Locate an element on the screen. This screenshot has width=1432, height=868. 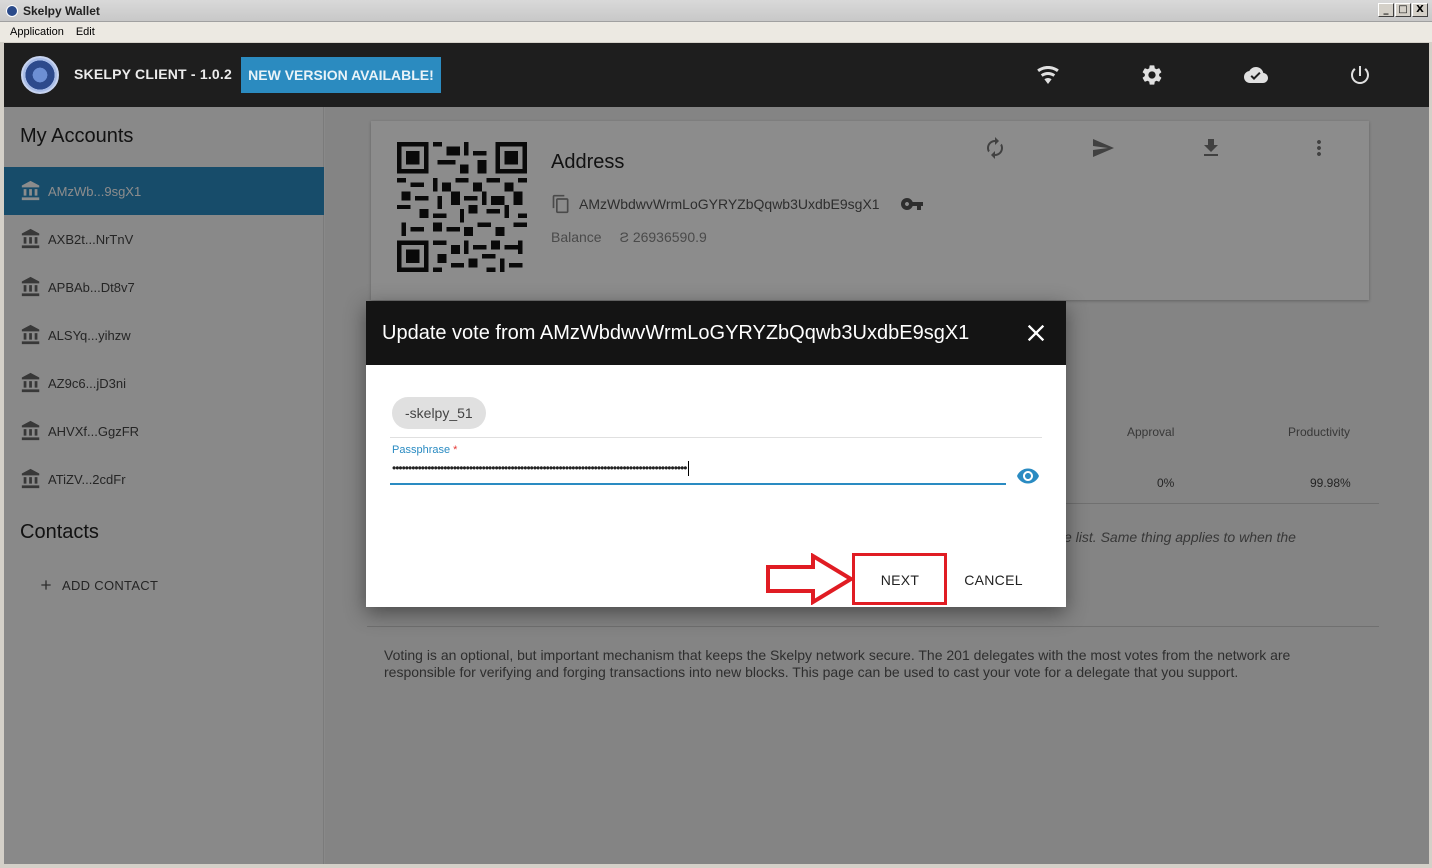
eye-icon is located at coordinates (1028, 476).